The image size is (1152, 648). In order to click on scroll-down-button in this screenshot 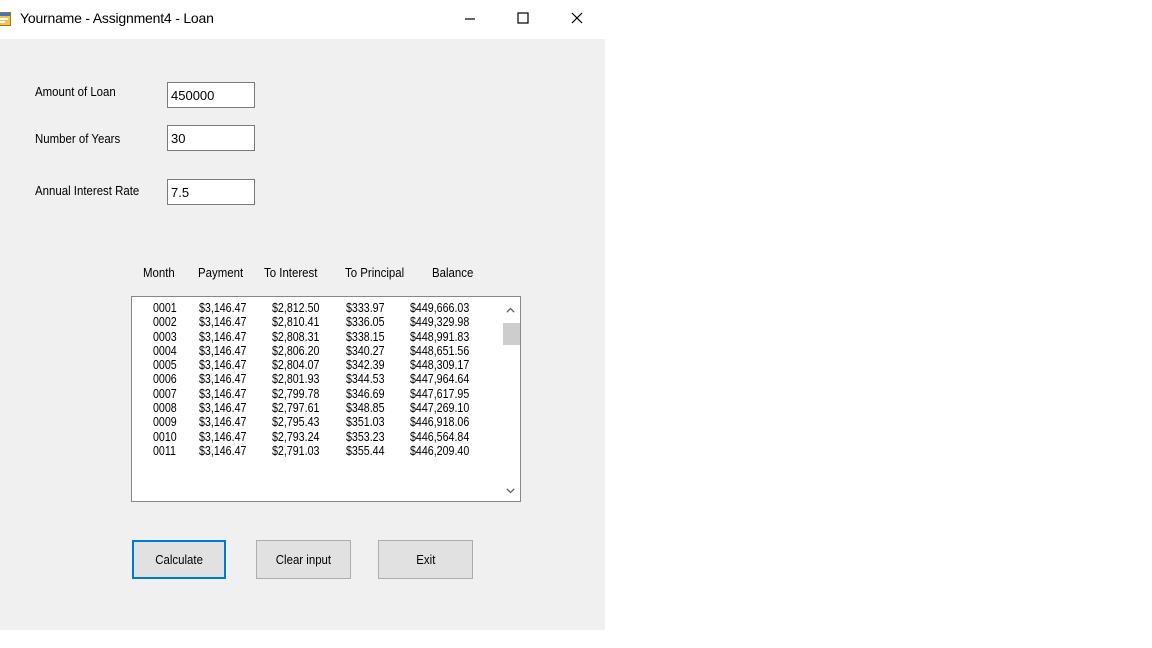, I will do `click(510, 489)`.